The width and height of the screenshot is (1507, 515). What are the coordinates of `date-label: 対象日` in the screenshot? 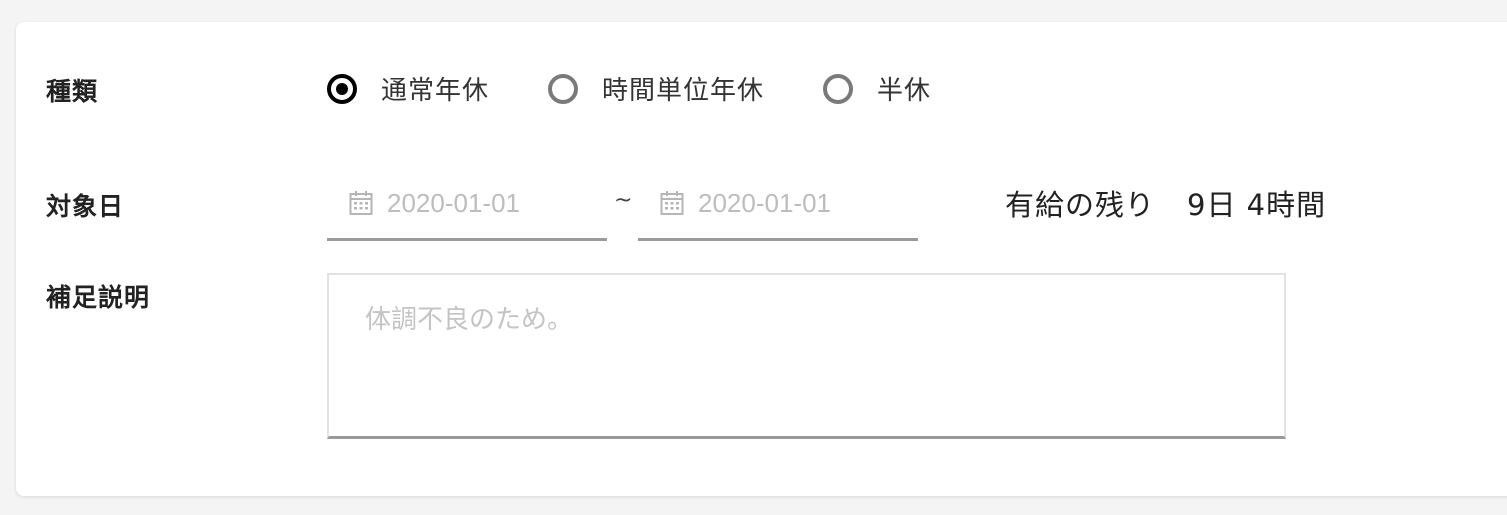 It's located at (85, 206).